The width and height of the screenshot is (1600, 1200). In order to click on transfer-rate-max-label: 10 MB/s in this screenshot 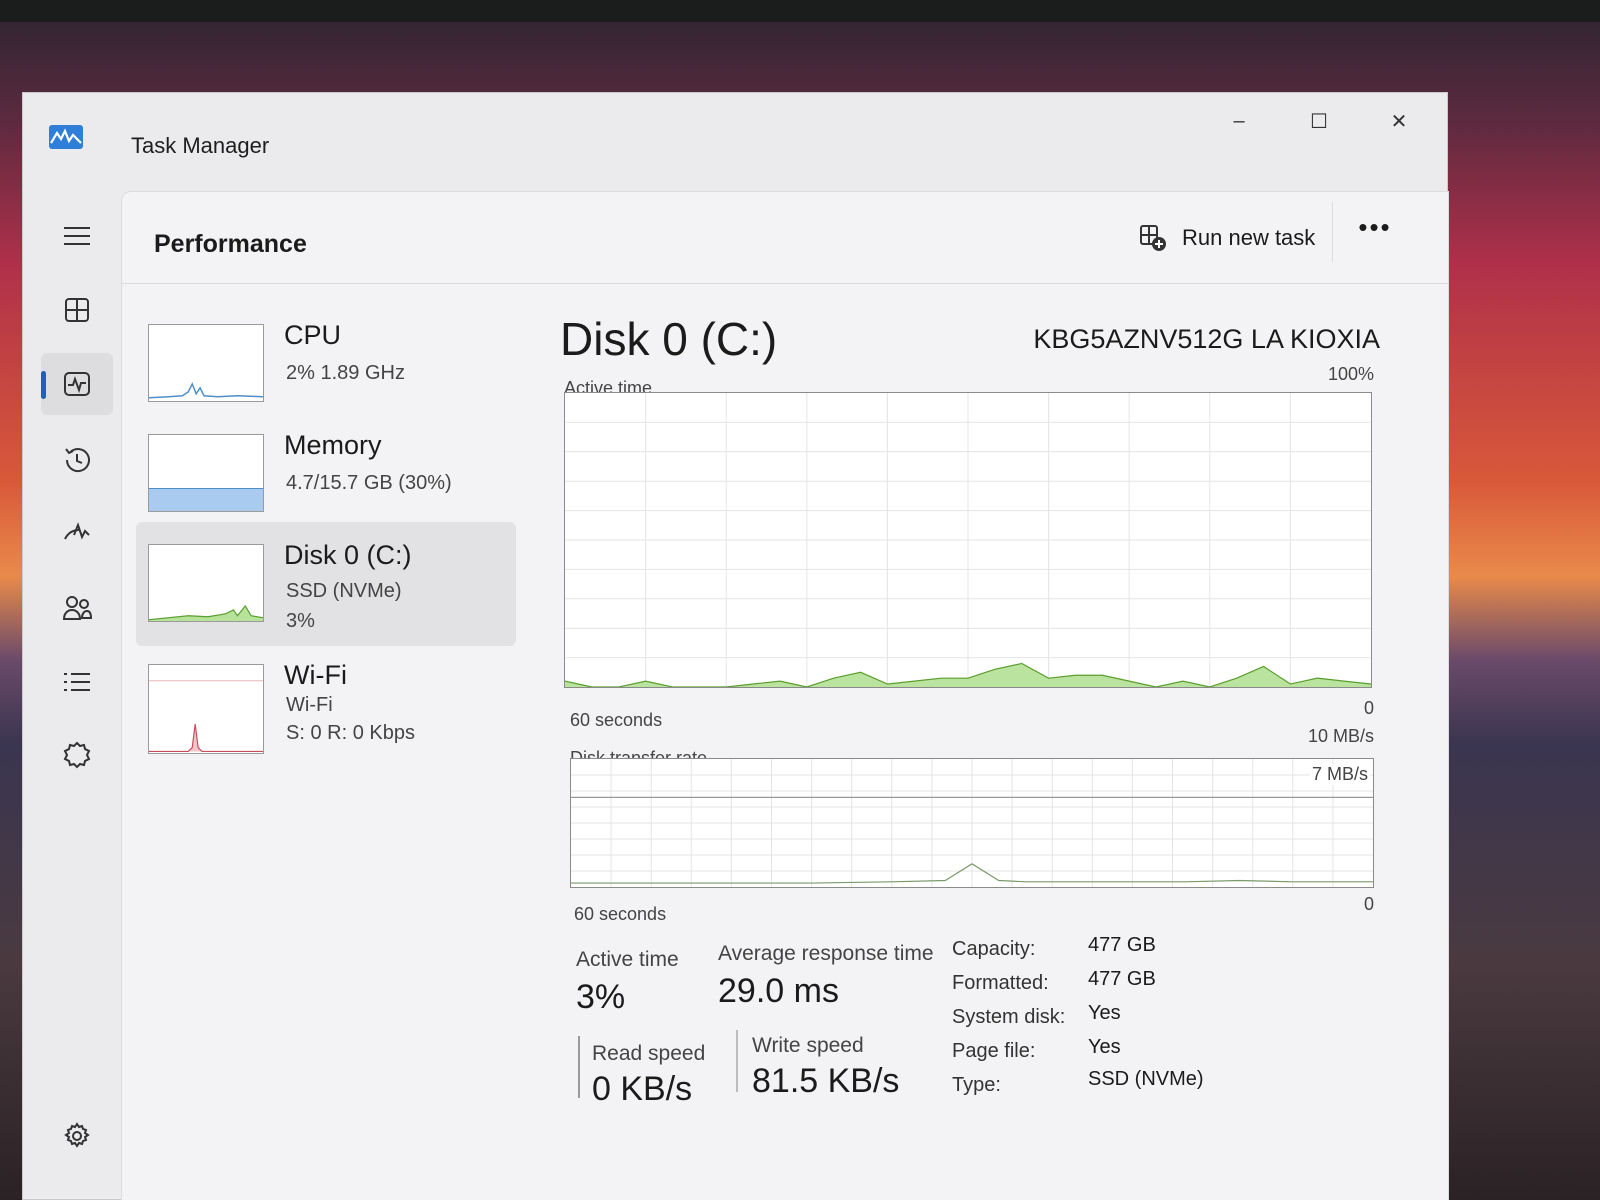, I will do `click(1340, 736)`.